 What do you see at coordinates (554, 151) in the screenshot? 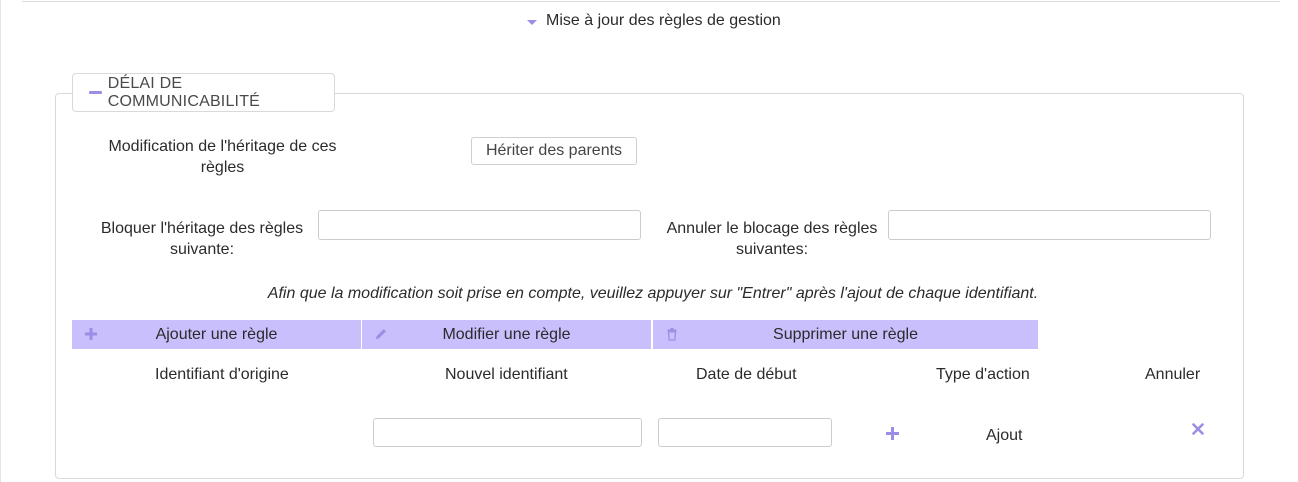
I see `inherit-from-parents-button: Hériter des parents` at bounding box center [554, 151].